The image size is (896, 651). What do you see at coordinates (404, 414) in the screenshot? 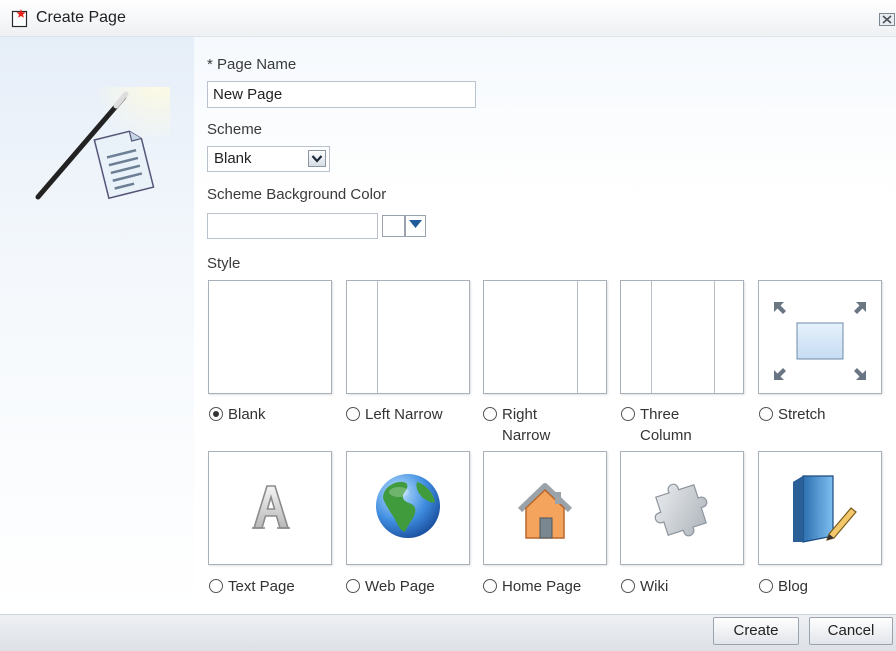
I see `style-label-left-narrow: Left Narrow` at bounding box center [404, 414].